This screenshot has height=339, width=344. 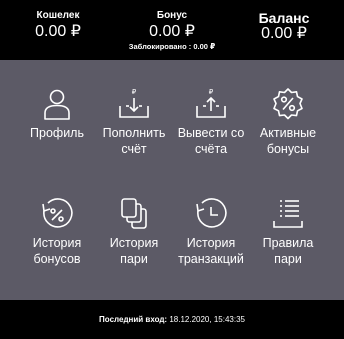 I want to click on total-value: 0.00 ₽, so click(x=284, y=33).